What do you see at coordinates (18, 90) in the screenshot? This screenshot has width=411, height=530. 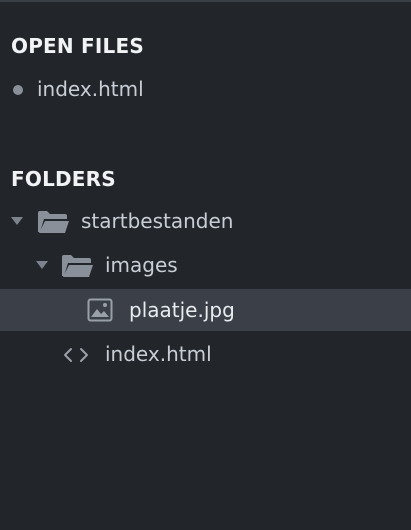 I see `dot-icon` at bounding box center [18, 90].